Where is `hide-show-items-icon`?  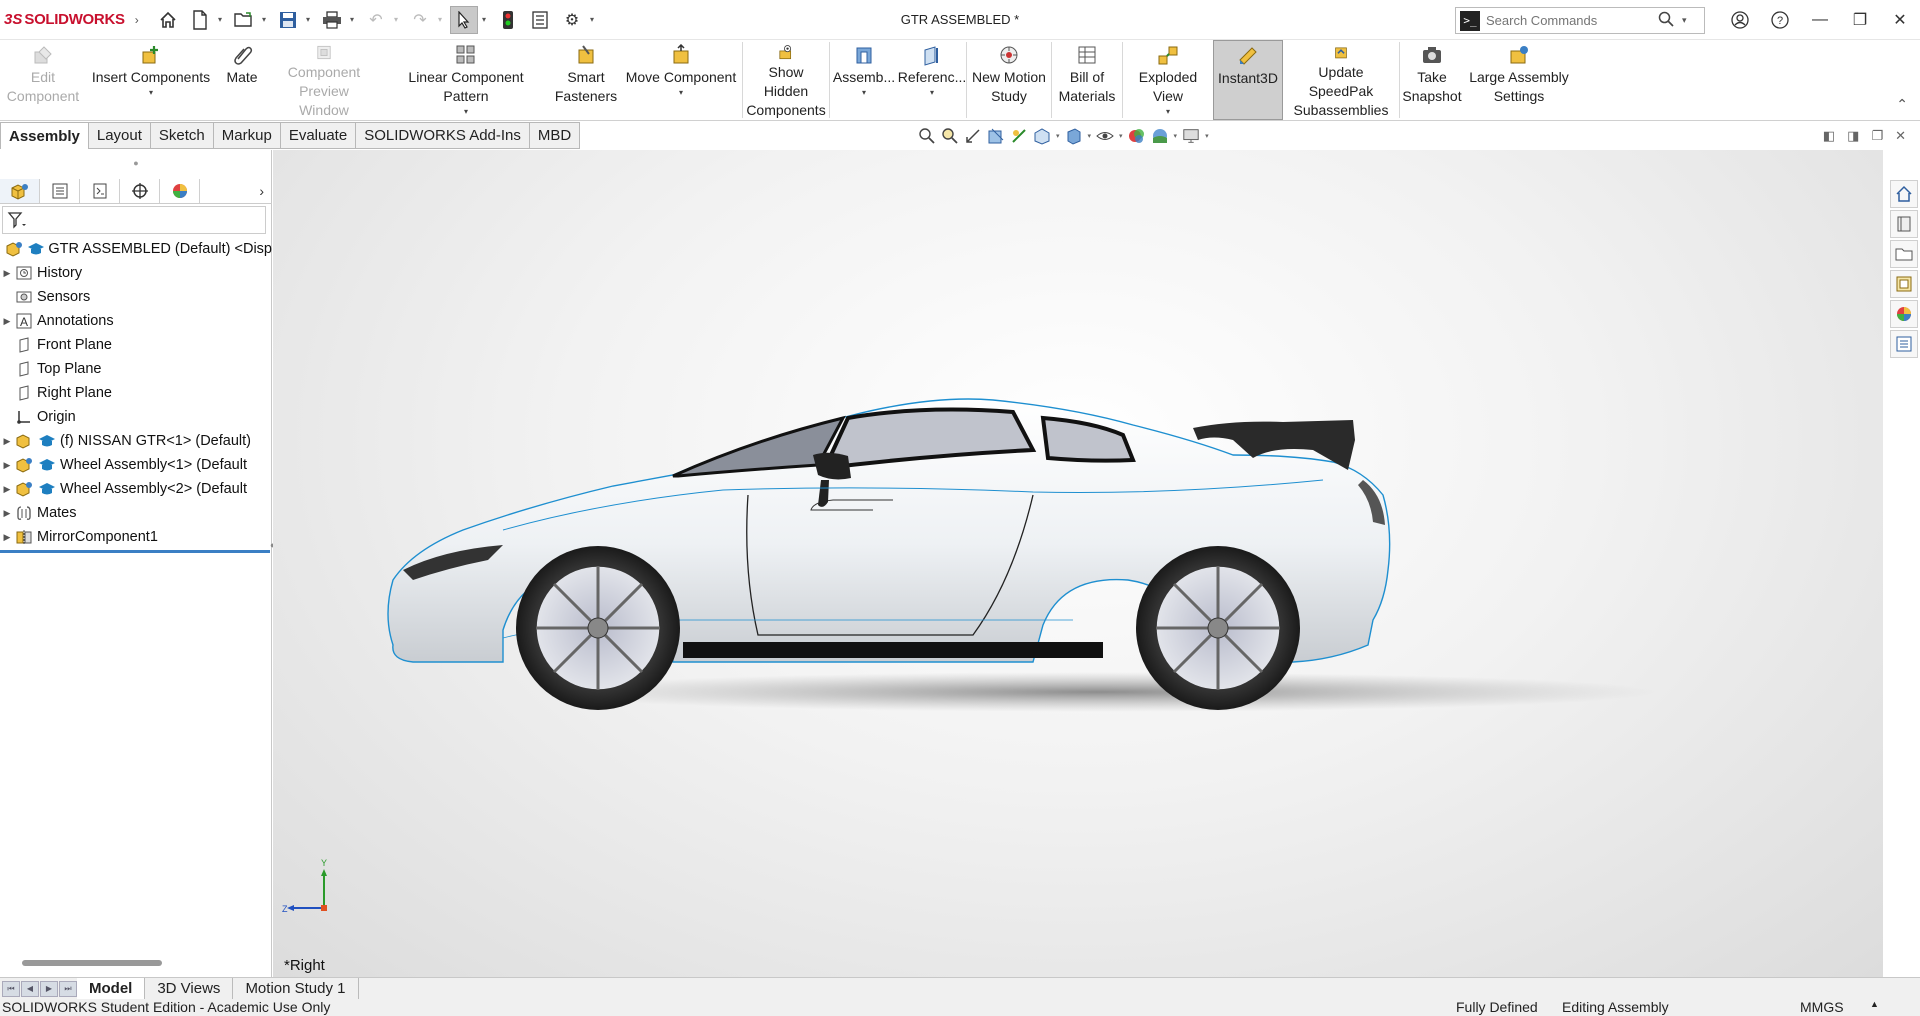
hide-show-items-icon is located at coordinates (1105, 136).